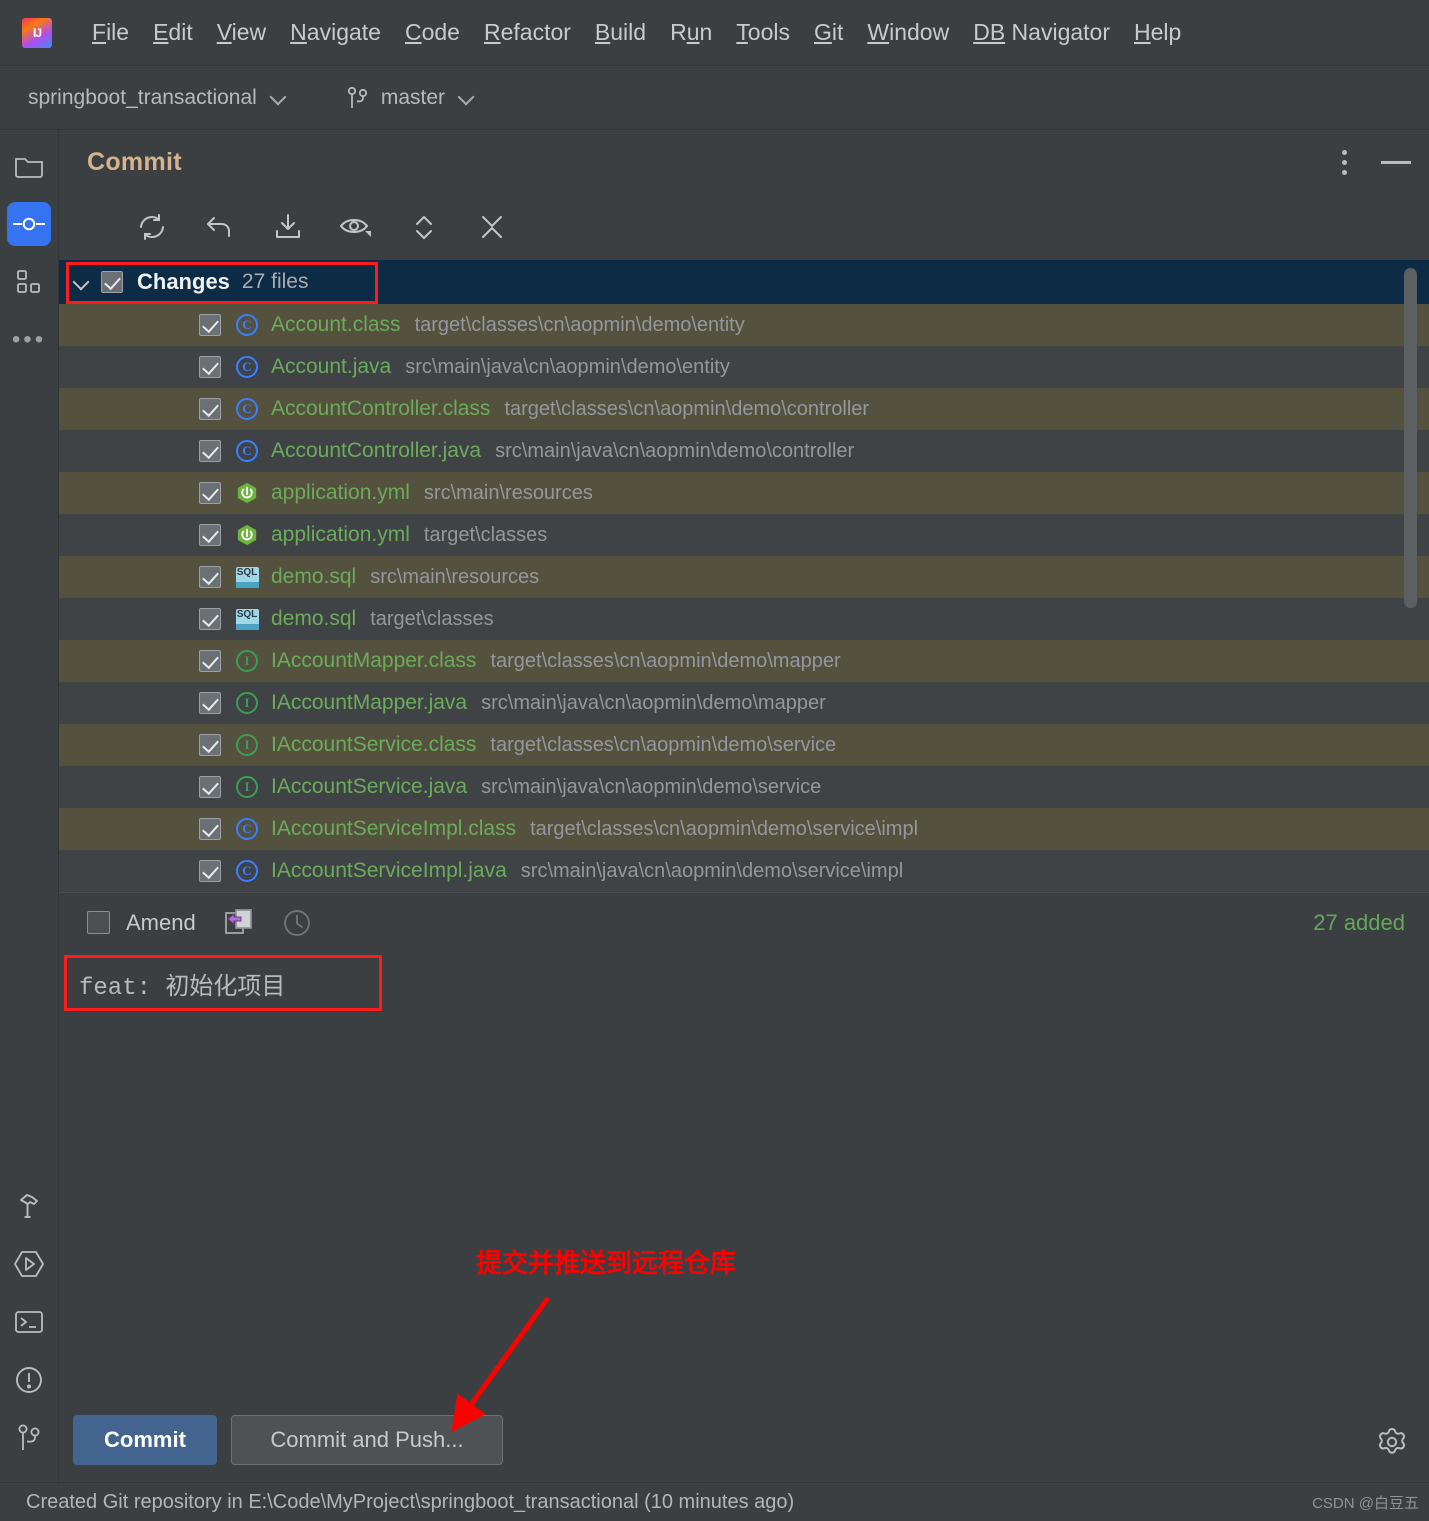 This screenshot has height=1521, width=1429. Describe the element at coordinates (620, 32) in the screenshot. I see `menu-item-build: Build` at that location.